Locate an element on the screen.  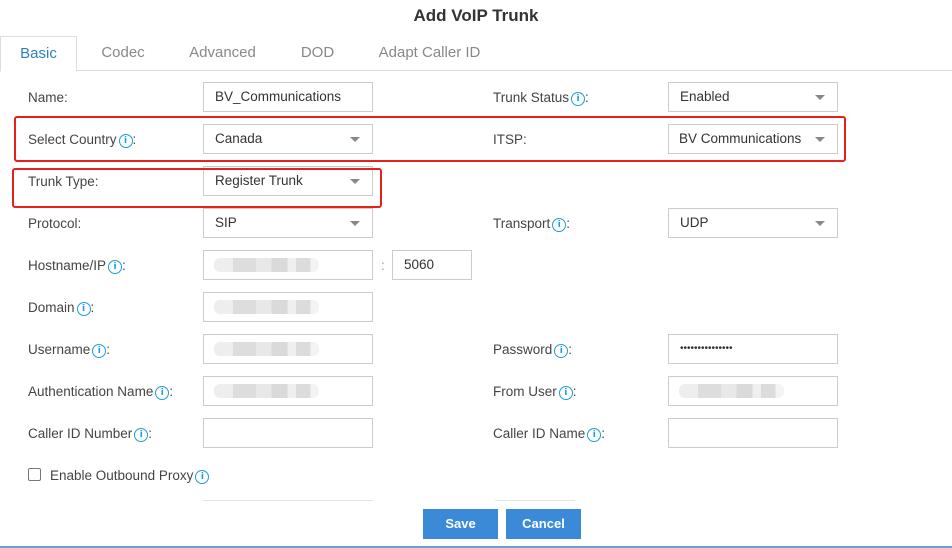
trunk-type-label: Trunk Type: is located at coordinates (63, 181).